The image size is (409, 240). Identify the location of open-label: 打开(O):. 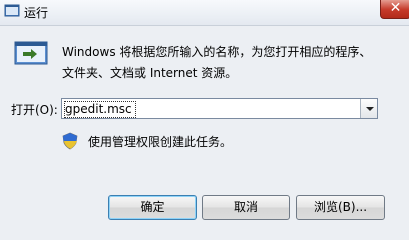
(34, 110).